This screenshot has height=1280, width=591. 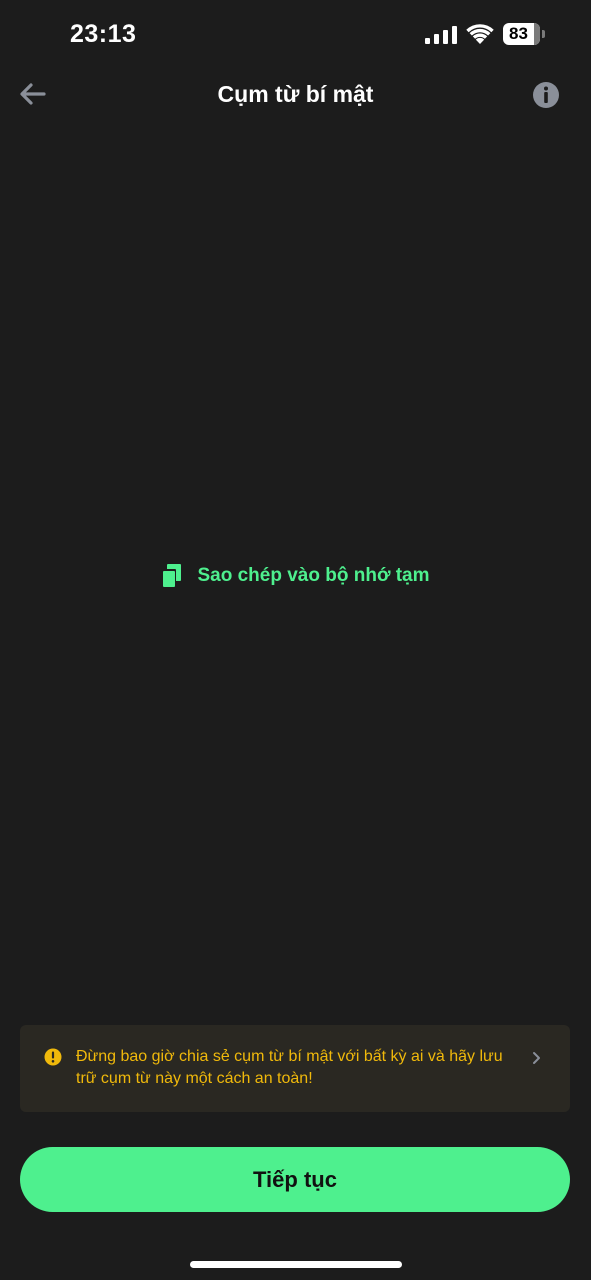 What do you see at coordinates (53, 1057) in the screenshot?
I see `warning-icon` at bounding box center [53, 1057].